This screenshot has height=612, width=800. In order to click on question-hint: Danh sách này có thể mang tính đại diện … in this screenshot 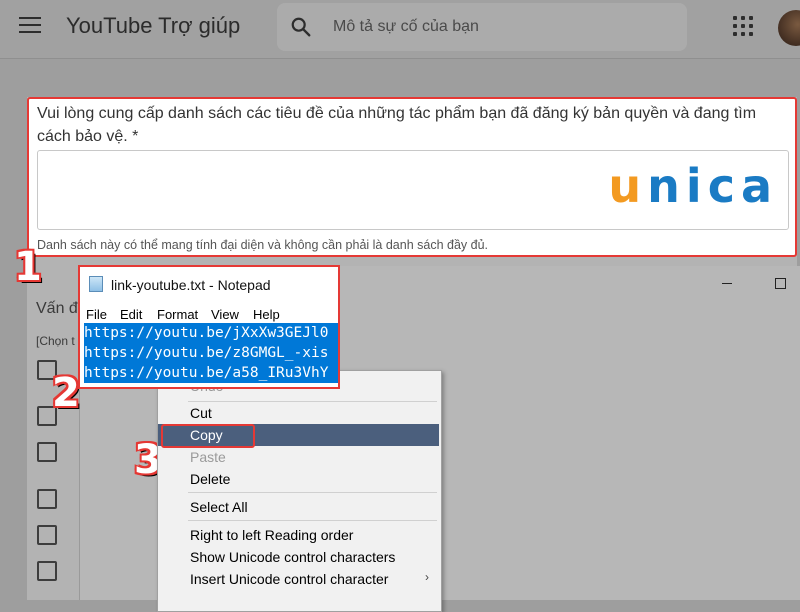, I will do `click(263, 245)`.